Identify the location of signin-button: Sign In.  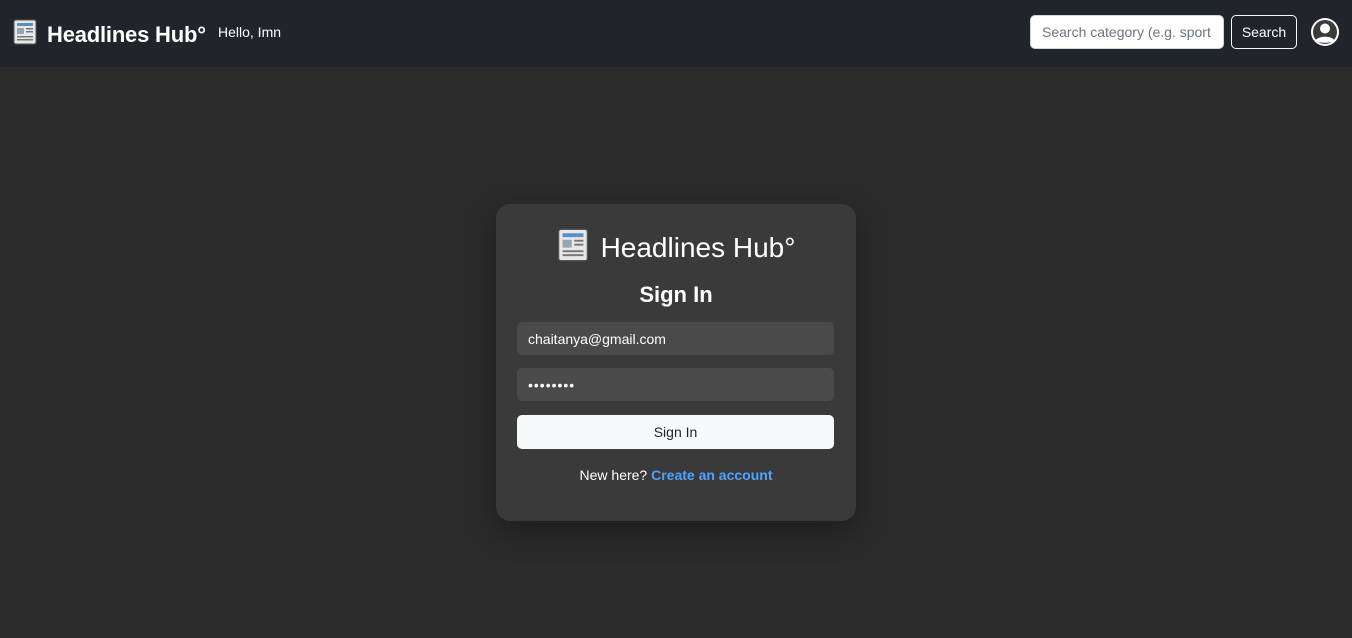
(675, 432).